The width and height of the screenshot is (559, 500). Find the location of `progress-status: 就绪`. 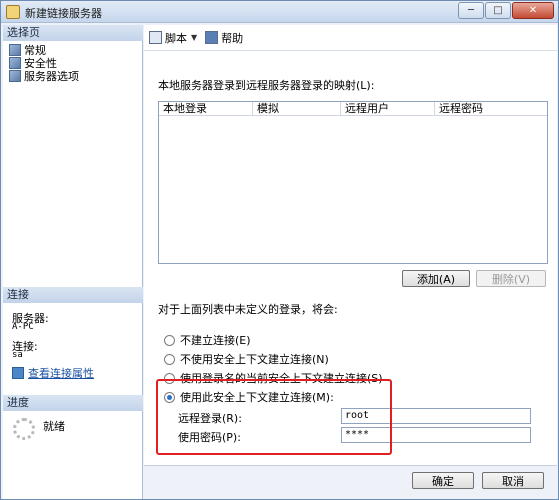

progress-status: 就绪 is located at coordinates (54, 426).